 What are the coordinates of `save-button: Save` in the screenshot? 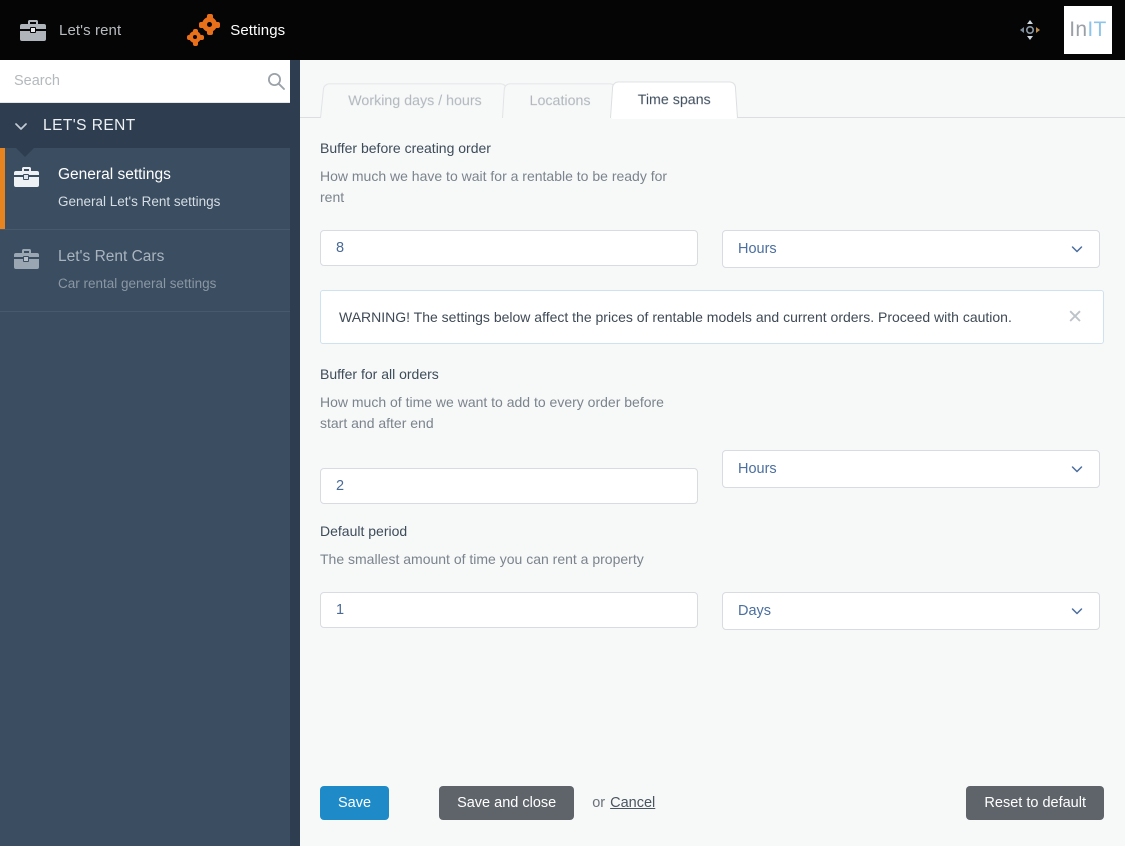 It's located at (355, 803).